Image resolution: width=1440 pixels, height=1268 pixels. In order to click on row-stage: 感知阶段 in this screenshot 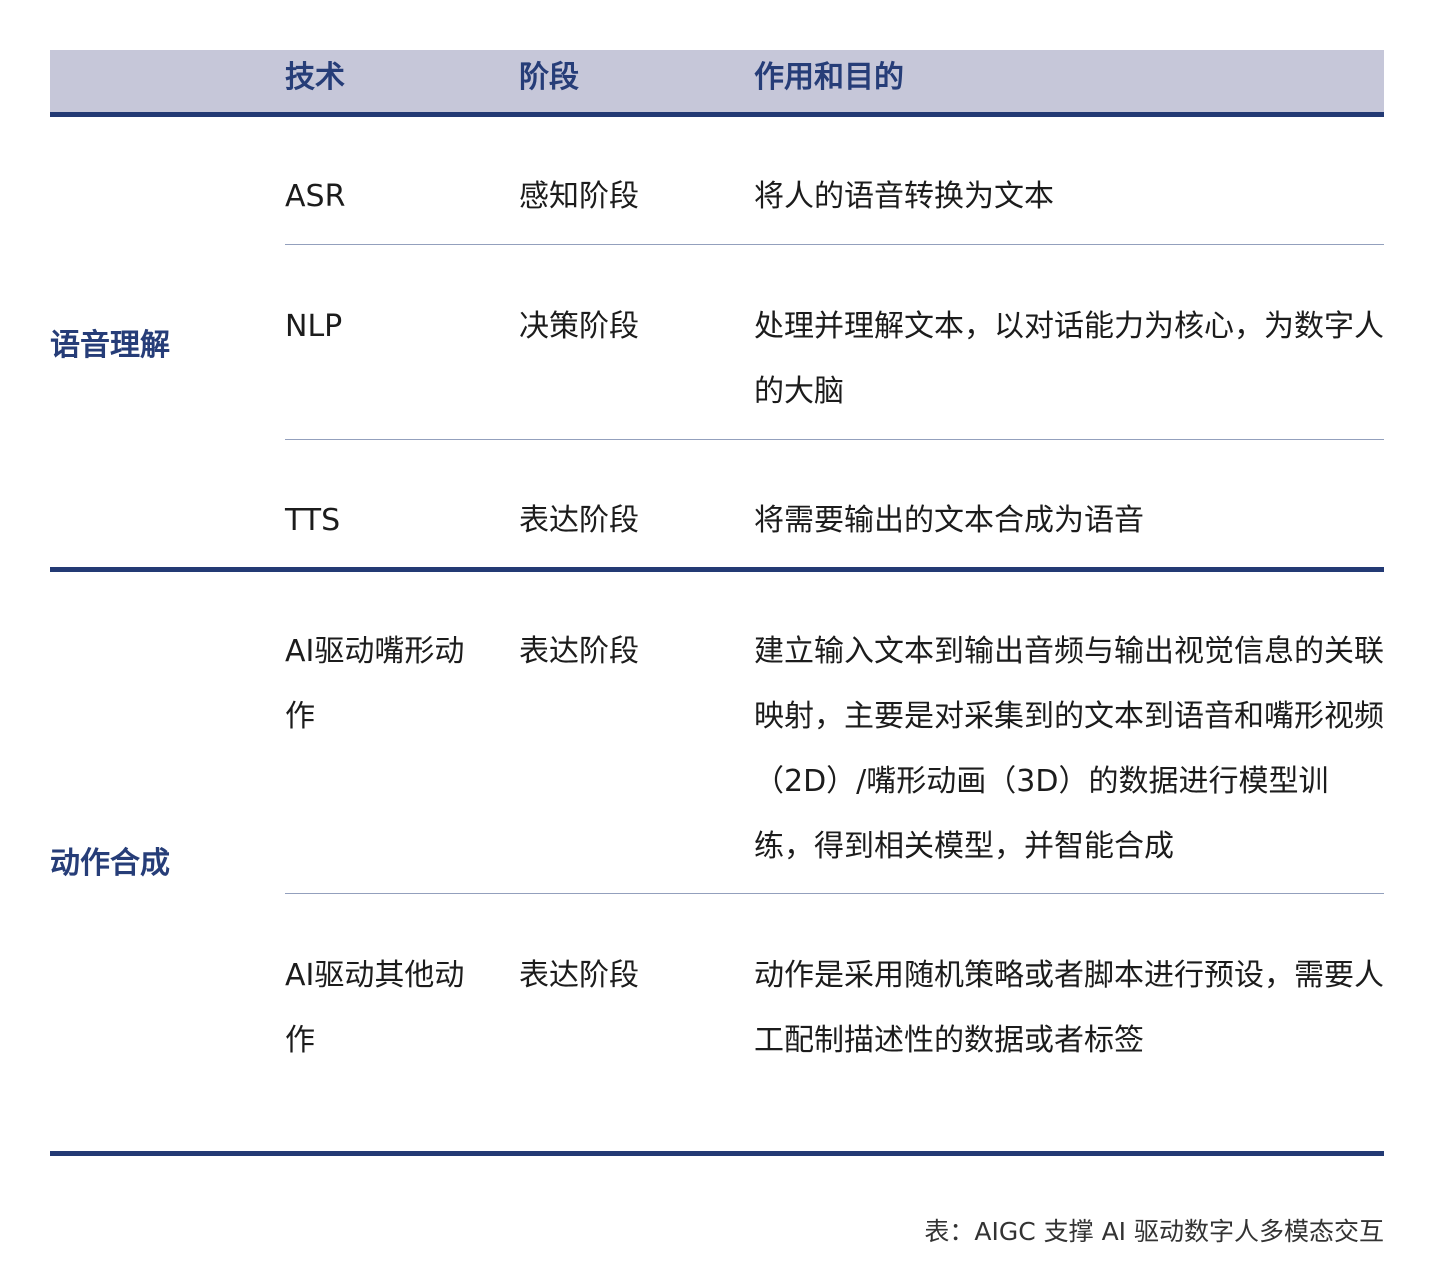, I will do `click(579, 196)`.